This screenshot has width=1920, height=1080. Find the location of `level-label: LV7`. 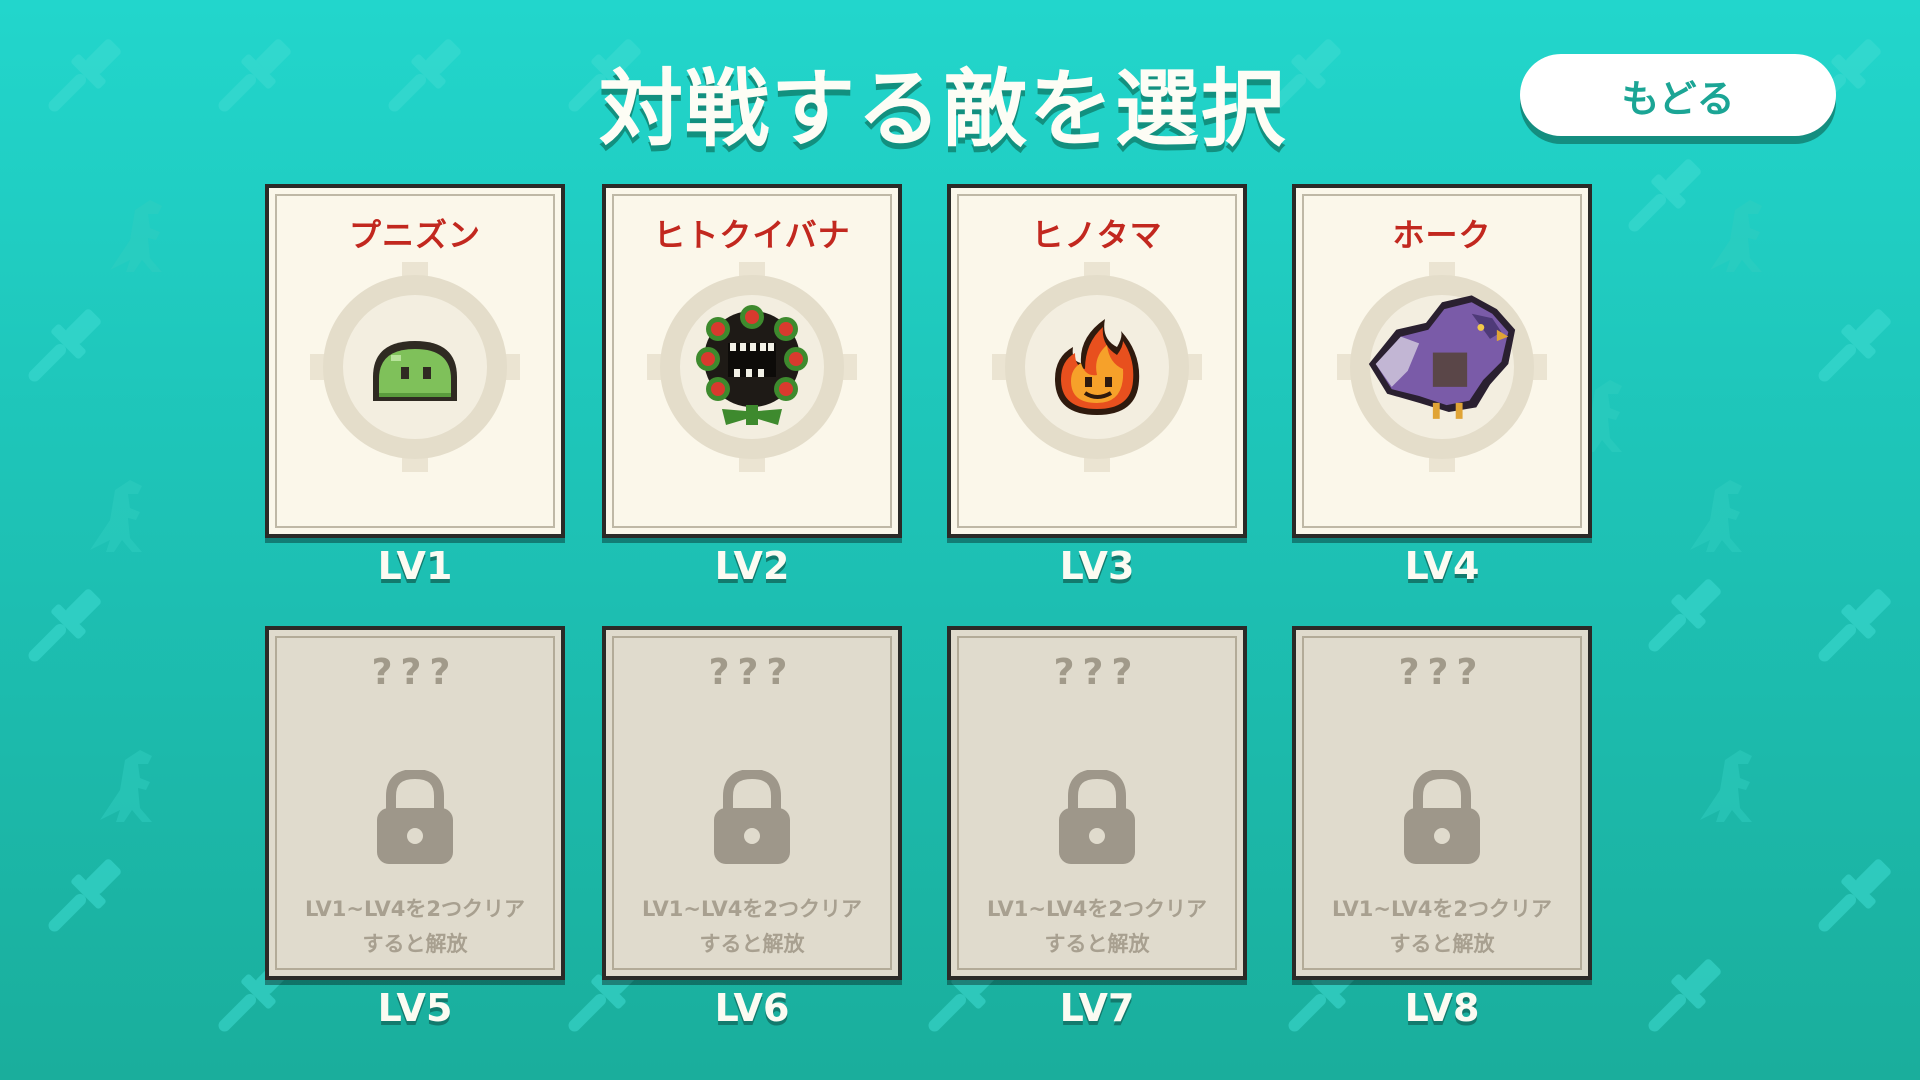

level-label: LV7 is located at coordinates (1097, 1008).